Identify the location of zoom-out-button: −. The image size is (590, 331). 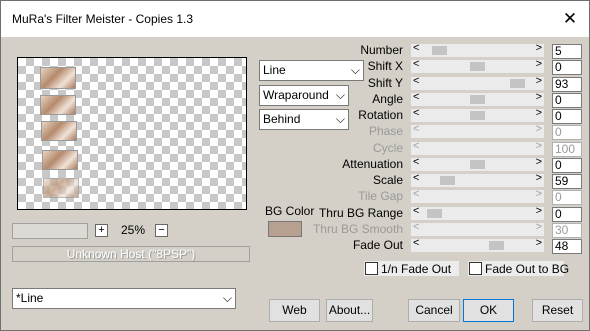
(161, 230).